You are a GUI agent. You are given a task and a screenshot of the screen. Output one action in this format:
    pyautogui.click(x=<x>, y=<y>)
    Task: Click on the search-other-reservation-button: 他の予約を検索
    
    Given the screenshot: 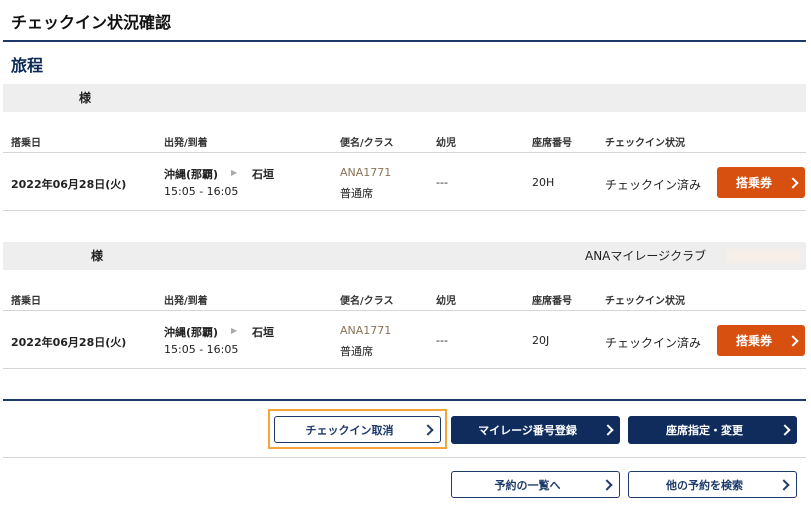 What is the action you would take?
    pyautogui.click(x=712, y=484)
    